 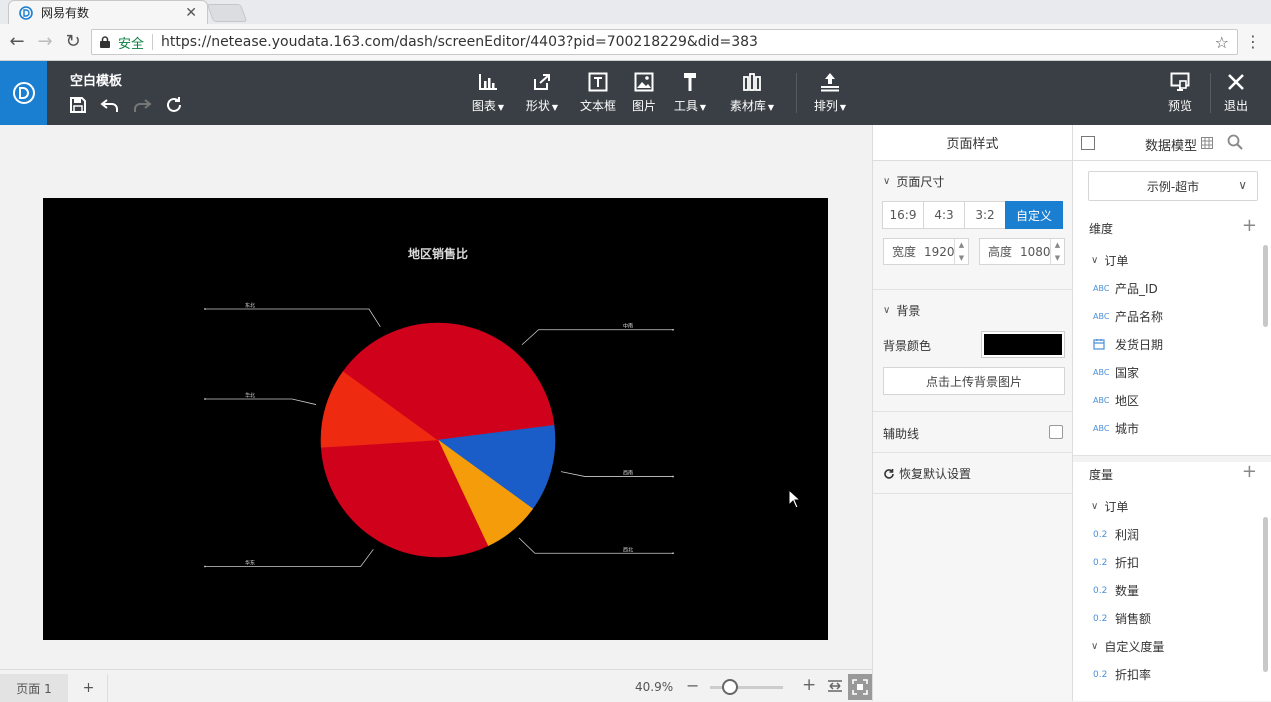 What do you see at coordinates (926, 251) in the screenshot?
I see `width-field: 宽度 1920 ▲ ▼` at bounding box center [926, 251].